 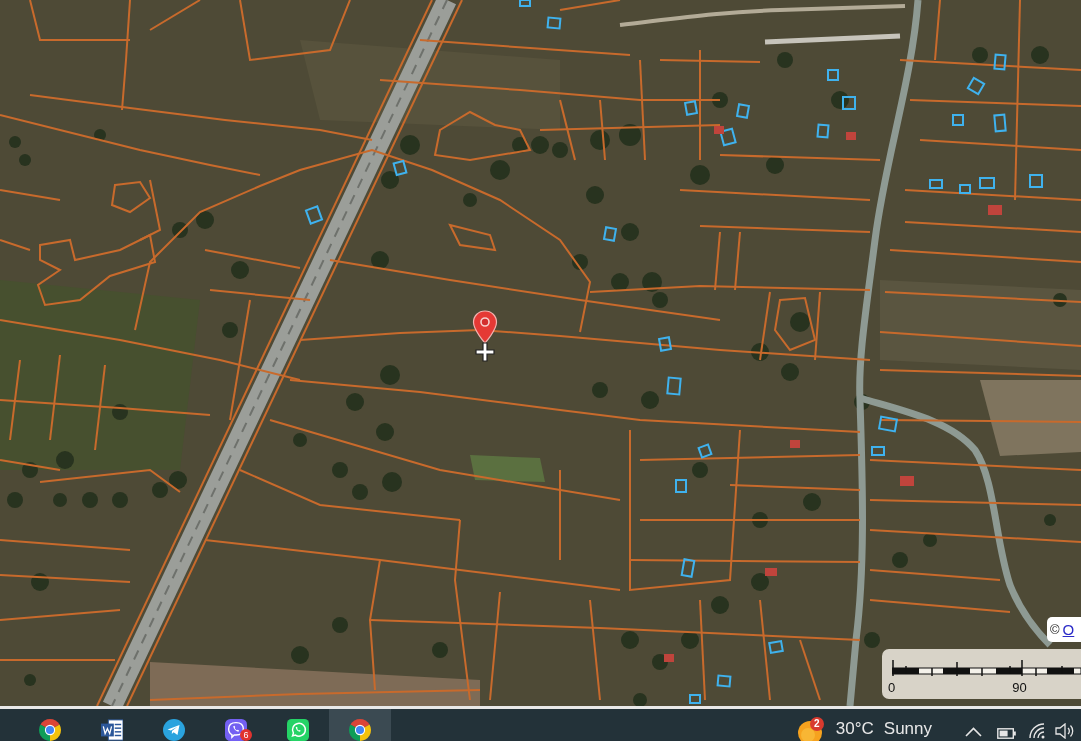 What do you see at coordinates (1055, 629) in the screenshot?
I see `copyright-symbol: ©` at bounding box center [1055, 629].